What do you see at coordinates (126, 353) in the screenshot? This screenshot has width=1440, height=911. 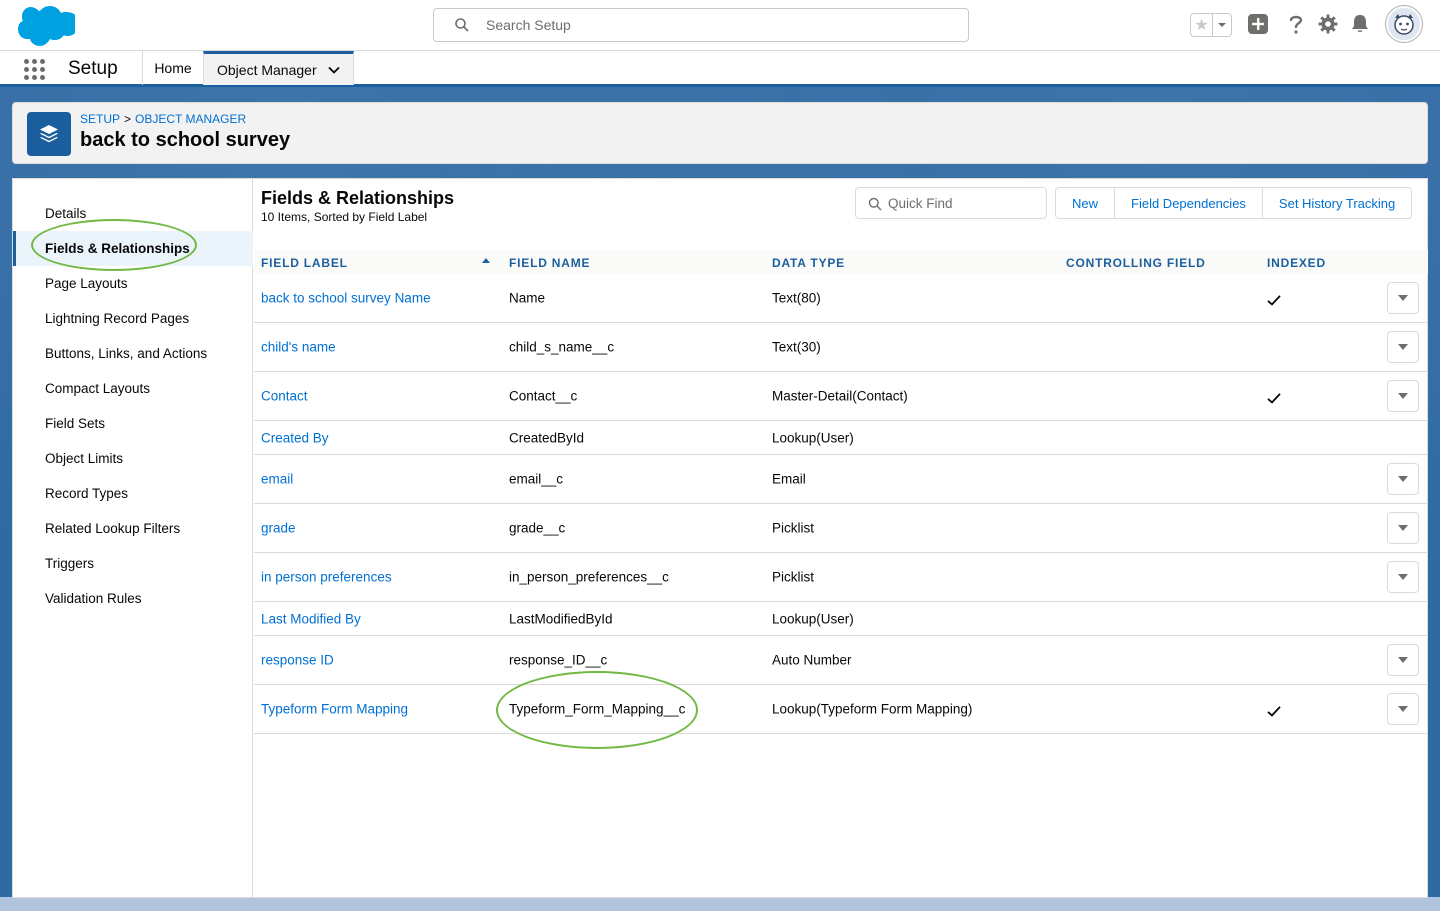 I see `sidebar-item-label: Buttons, Links, and Actions` at bounding box center [126, 353].